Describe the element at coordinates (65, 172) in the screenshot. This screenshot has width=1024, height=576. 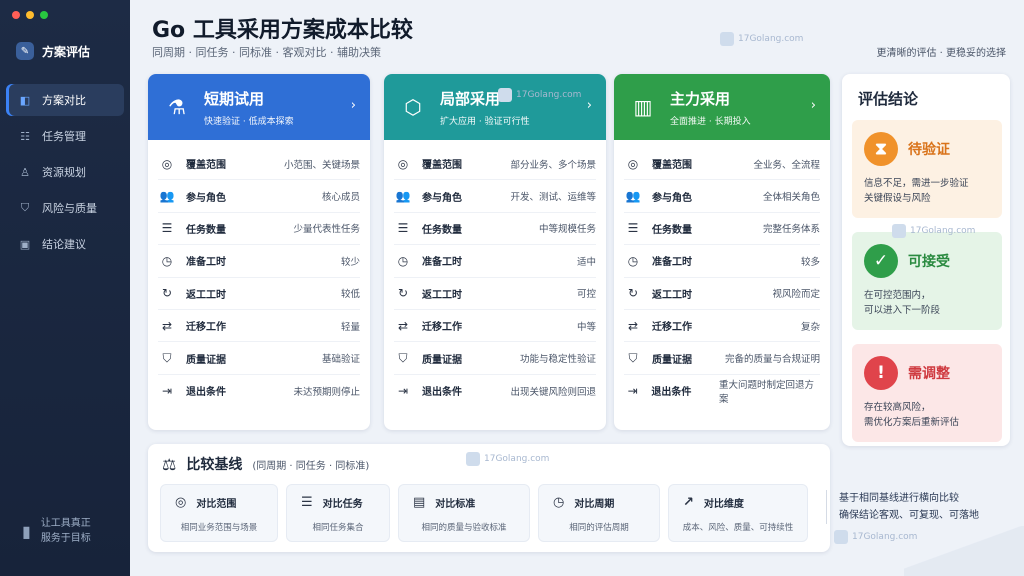
I see `sidebar-item-resources: ♙ 资源规划` at that location.